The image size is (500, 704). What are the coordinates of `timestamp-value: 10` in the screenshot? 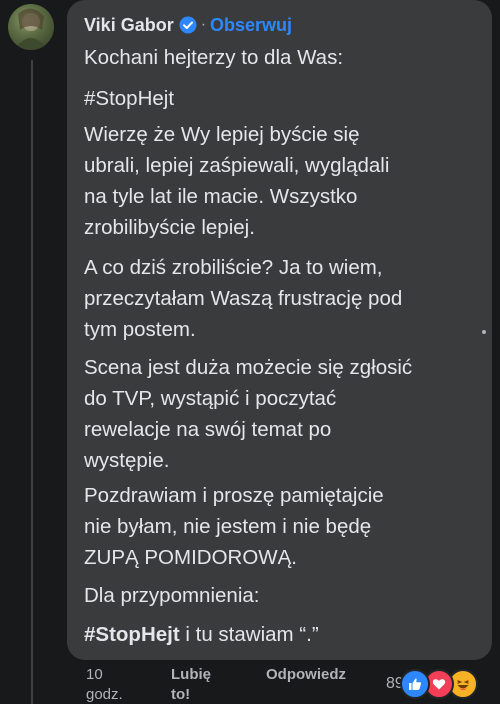 It's located at (94, 674).